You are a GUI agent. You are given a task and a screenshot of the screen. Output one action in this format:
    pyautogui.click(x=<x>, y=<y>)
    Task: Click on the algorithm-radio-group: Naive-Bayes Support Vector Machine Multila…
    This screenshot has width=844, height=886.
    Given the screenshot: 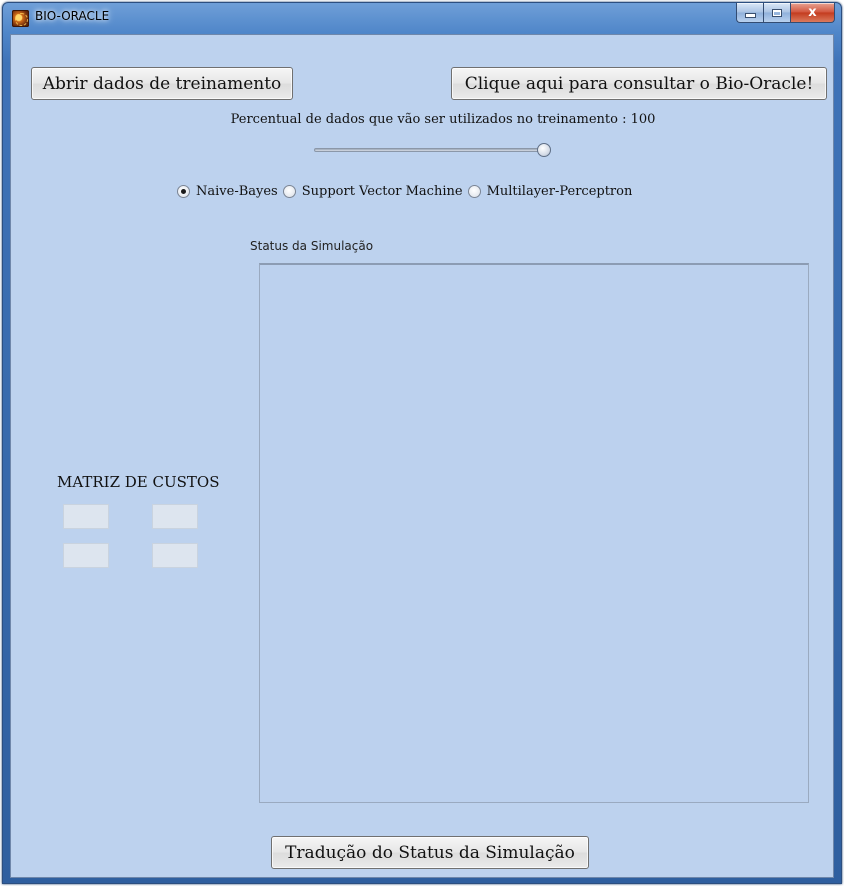 What is the action you would take?
    pyautogui.click(x=407, y=191)
    